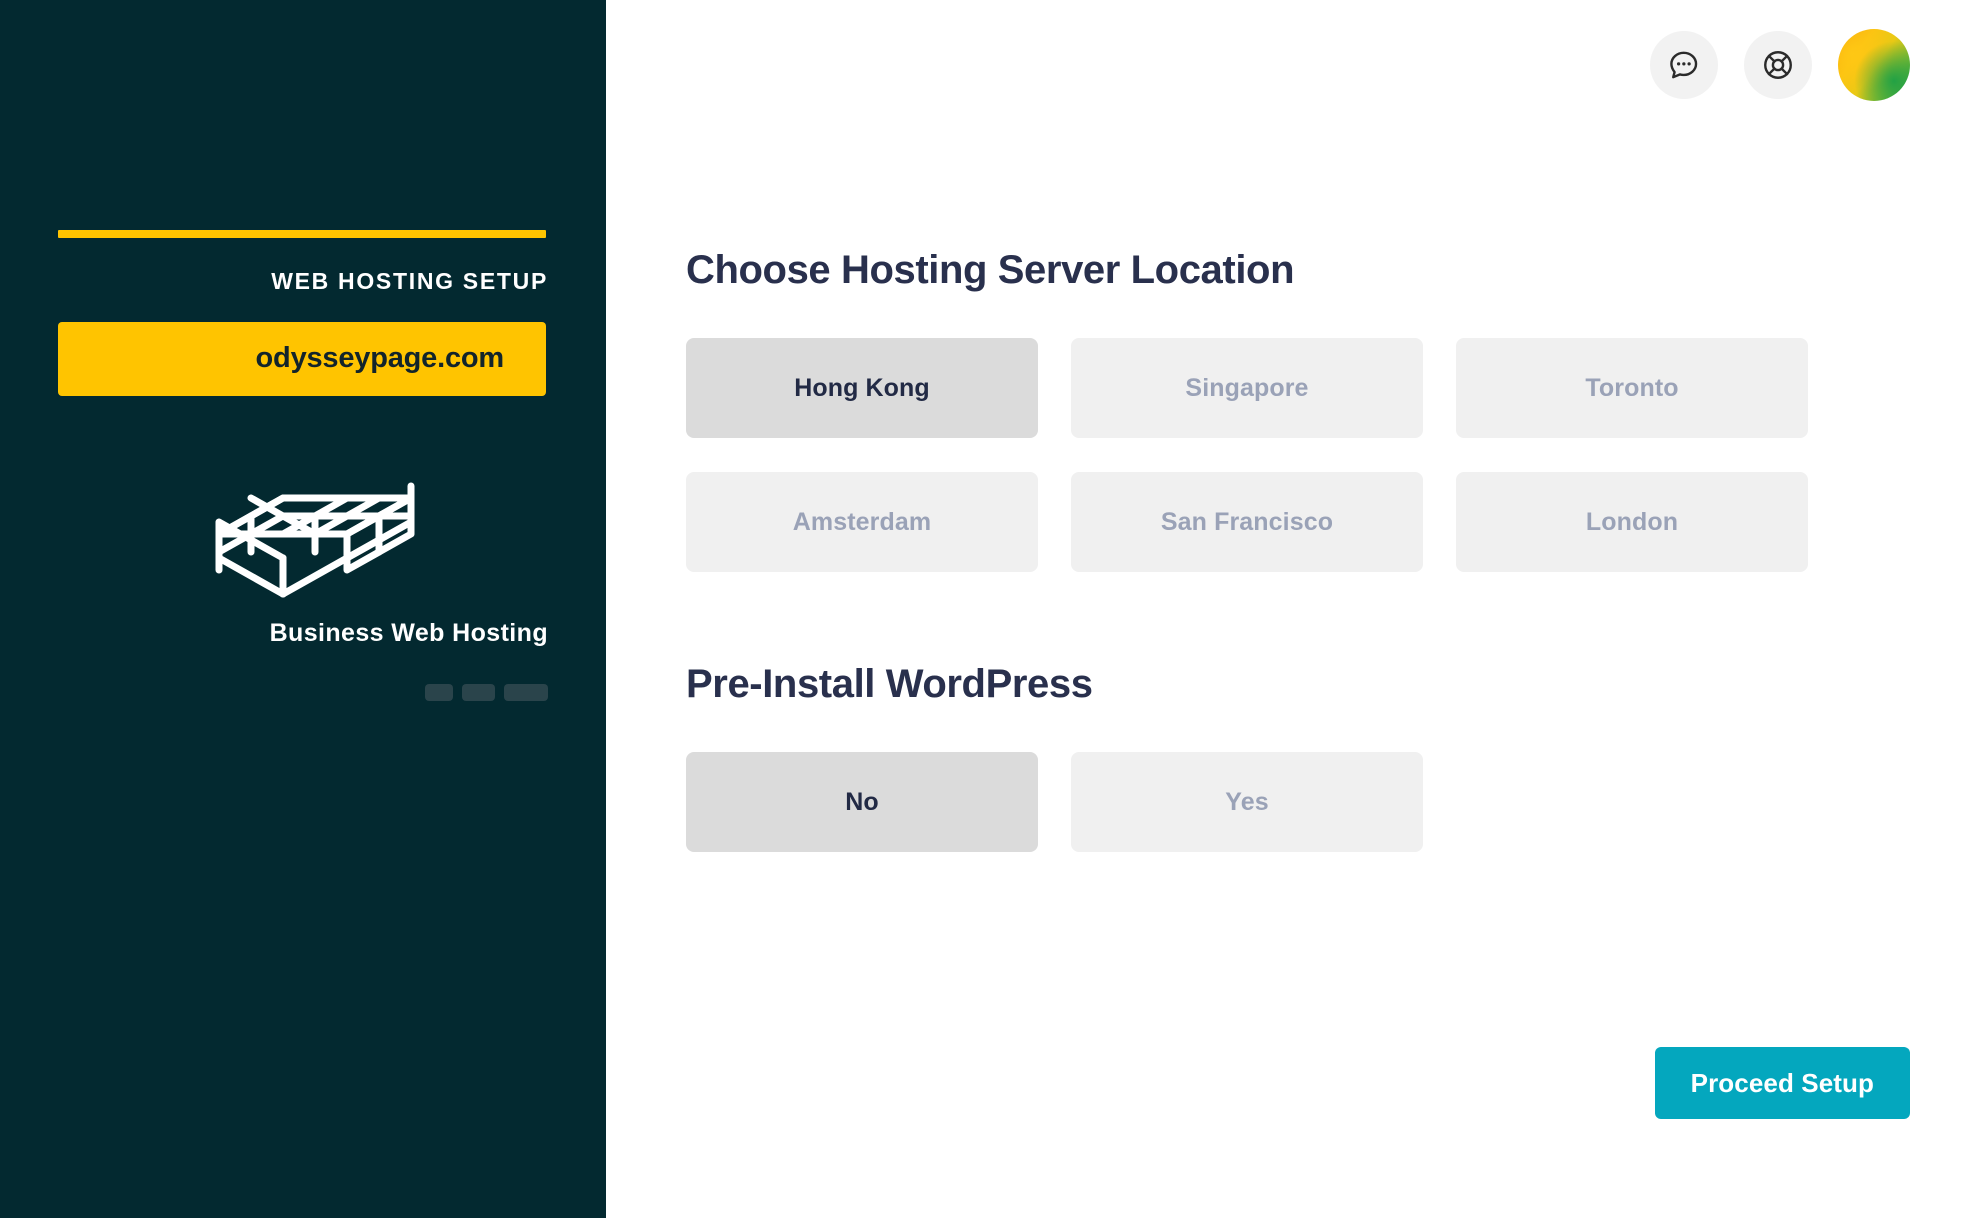 The height and width of the screenshot is (1218, 1967). I want to click on support-button, so click(1778, 65).